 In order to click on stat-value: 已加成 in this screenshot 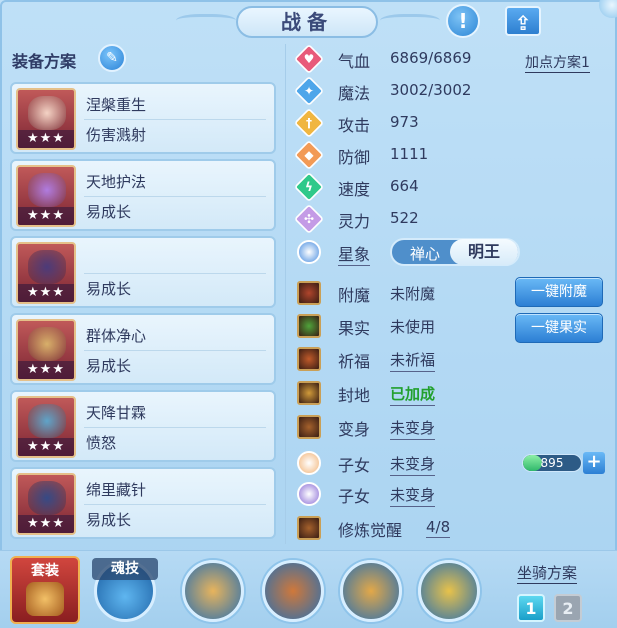, I will do `click(413, 394)`.